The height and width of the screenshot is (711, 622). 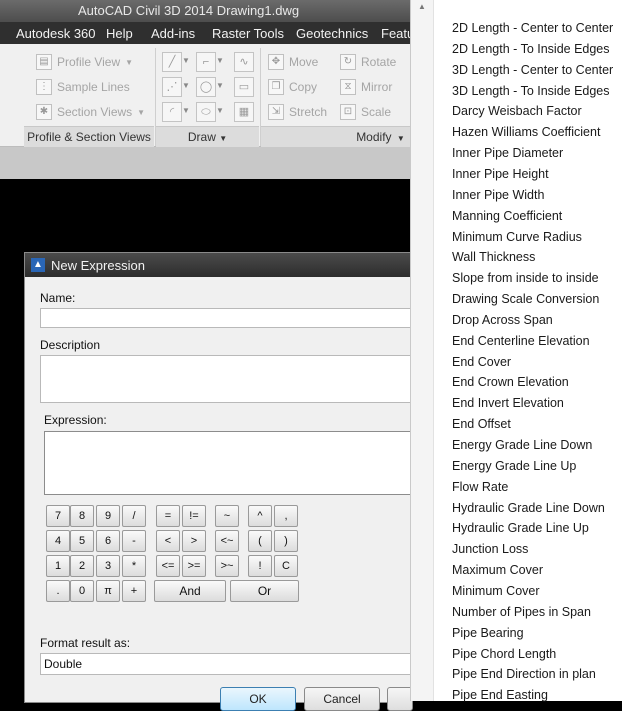 I want to click on stretch-button: ⇲ Stretch, so click(x=297, y=112).